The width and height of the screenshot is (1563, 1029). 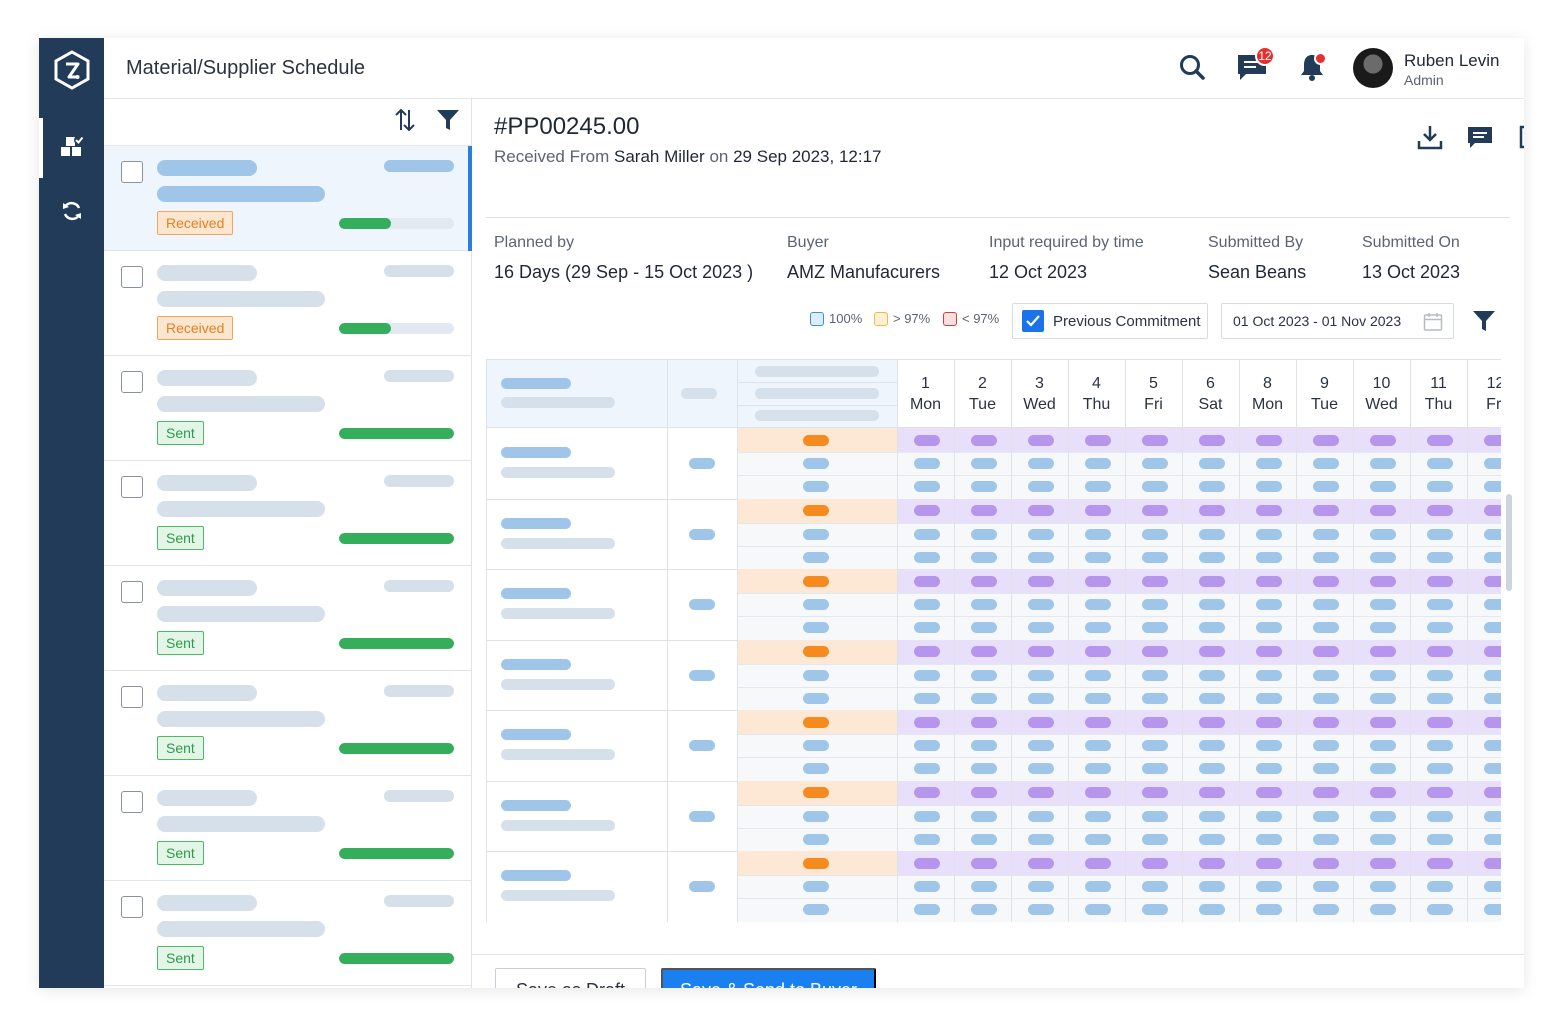 I want to click on nav-sync-button, so click(x=71, y=213).